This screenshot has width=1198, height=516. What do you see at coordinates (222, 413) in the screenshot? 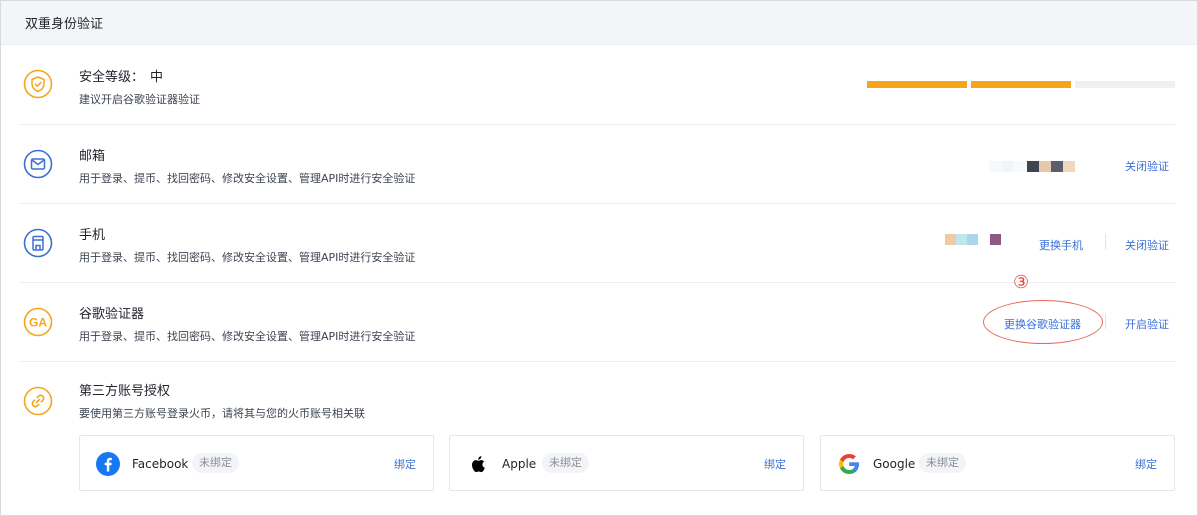
I see `third-party-desc: 要使用第三方账号登录火币，请将其与您的火币账号相关联` at bounding box center [222, 413].